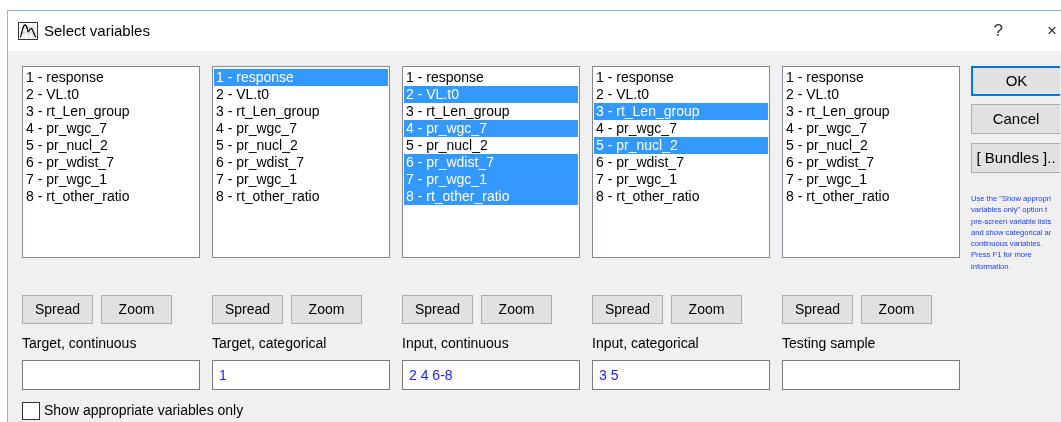  I want to click on checkbox-label: Show appropriate variables only, so click(144, 410).